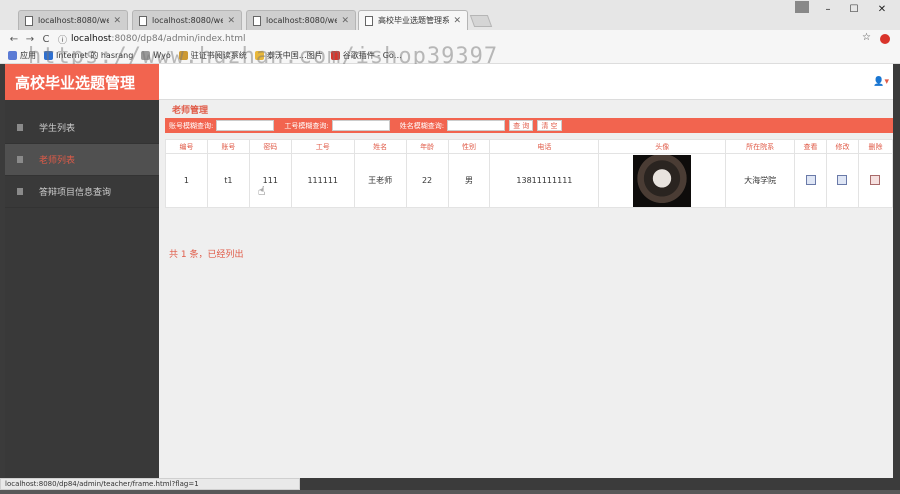 This screenshot has height=494, width=900. What do you see at coordinates (866, 37) in the screenshot?
I see `bookmark-star-icon: ☆` at bounding box center [866, 37].